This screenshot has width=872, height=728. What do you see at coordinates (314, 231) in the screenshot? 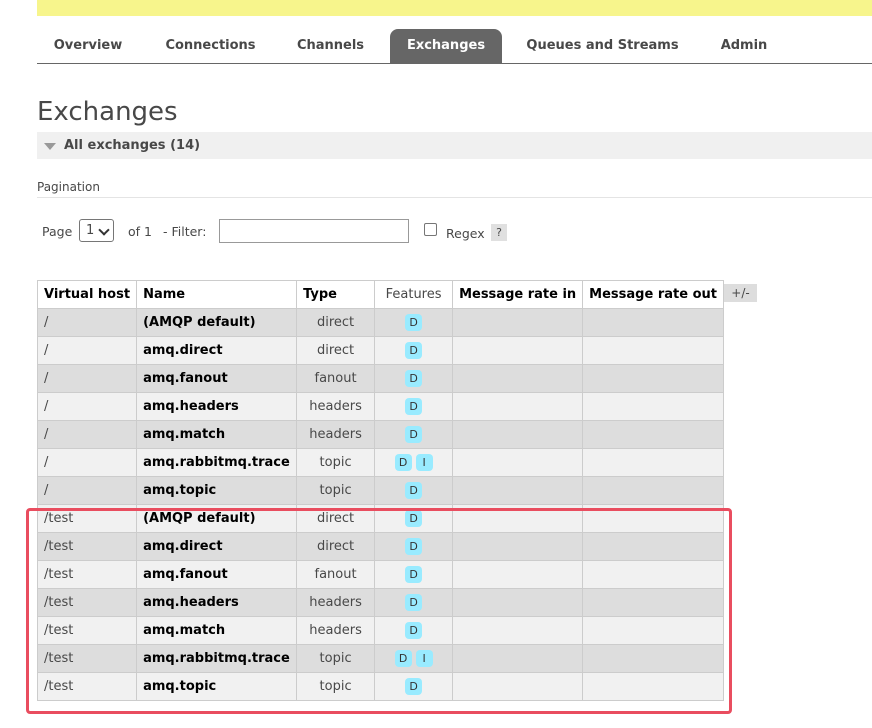
I see `filter-input` at bounding box center [314, 231].